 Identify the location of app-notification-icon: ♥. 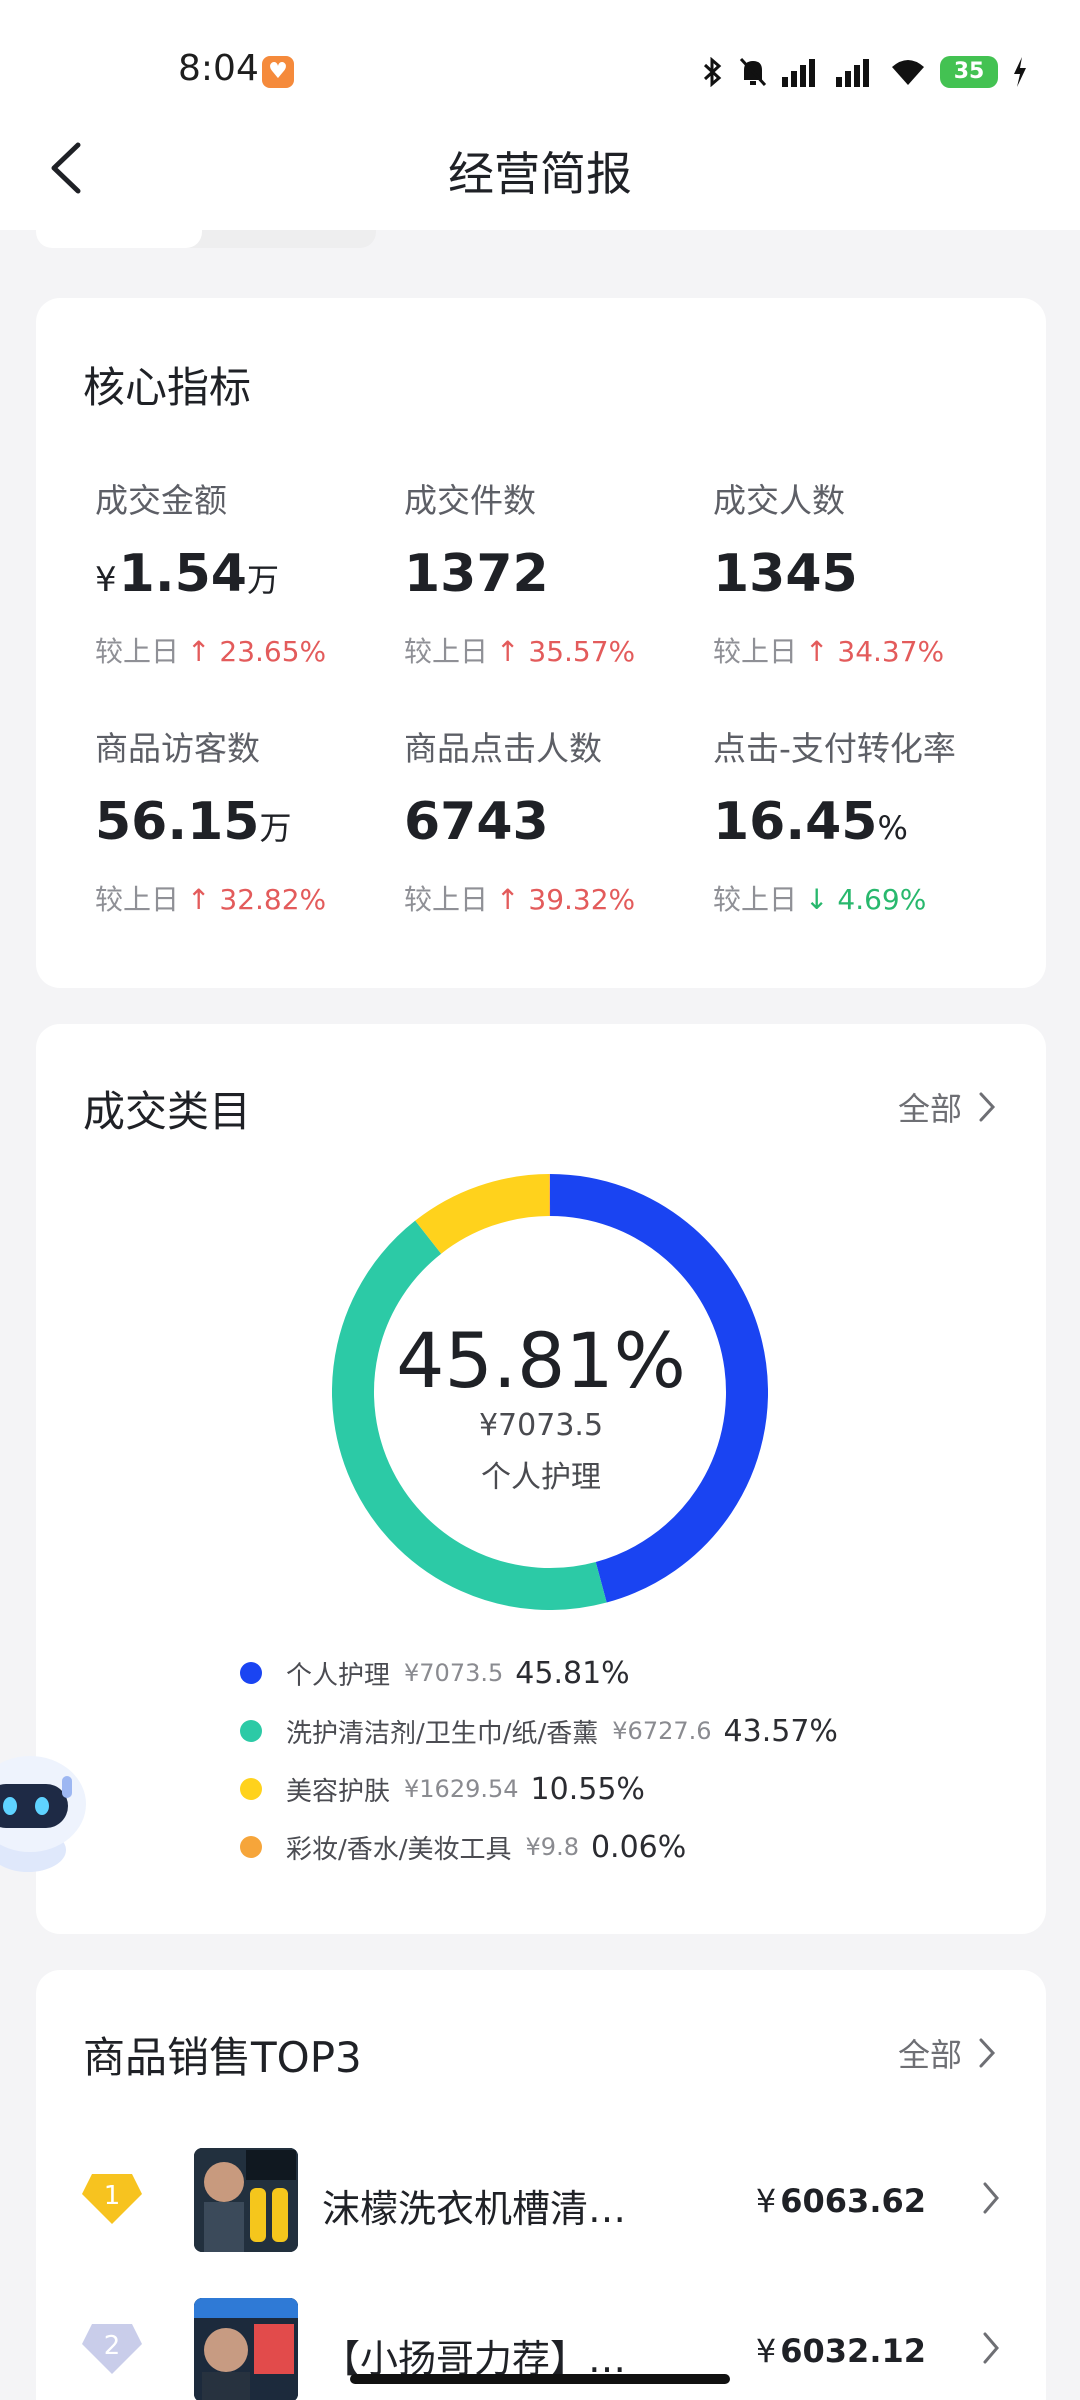
(278, 72).